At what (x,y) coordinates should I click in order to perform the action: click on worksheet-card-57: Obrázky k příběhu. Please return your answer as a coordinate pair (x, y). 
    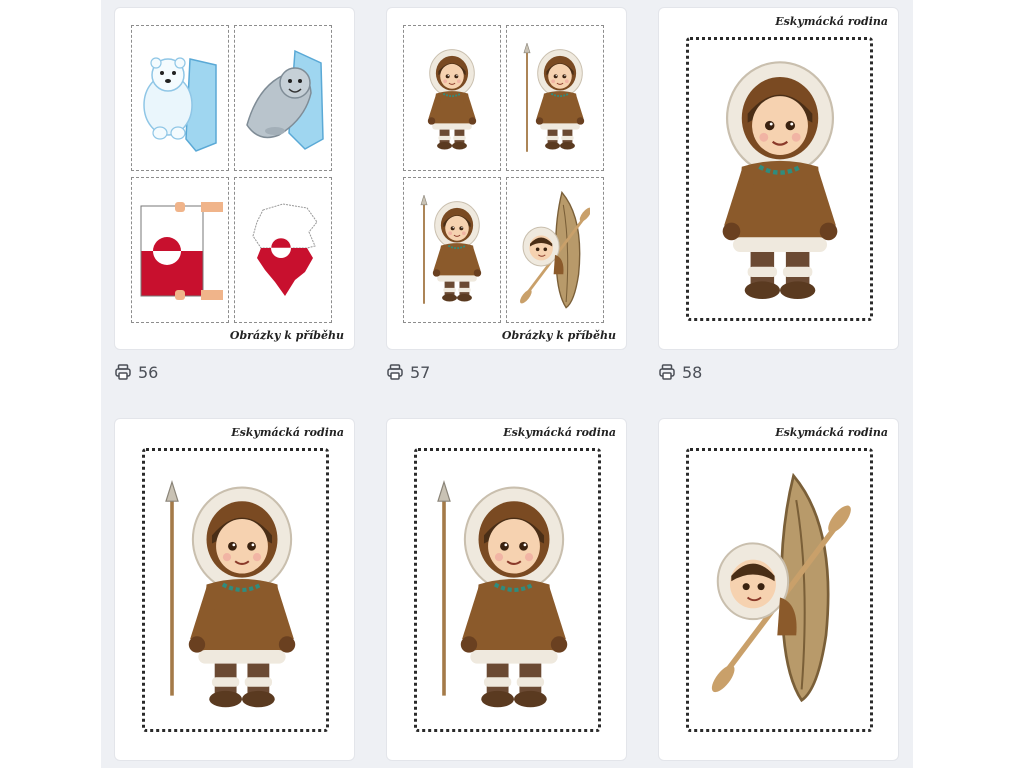
    Looking at the image, I should click on (506, 178).